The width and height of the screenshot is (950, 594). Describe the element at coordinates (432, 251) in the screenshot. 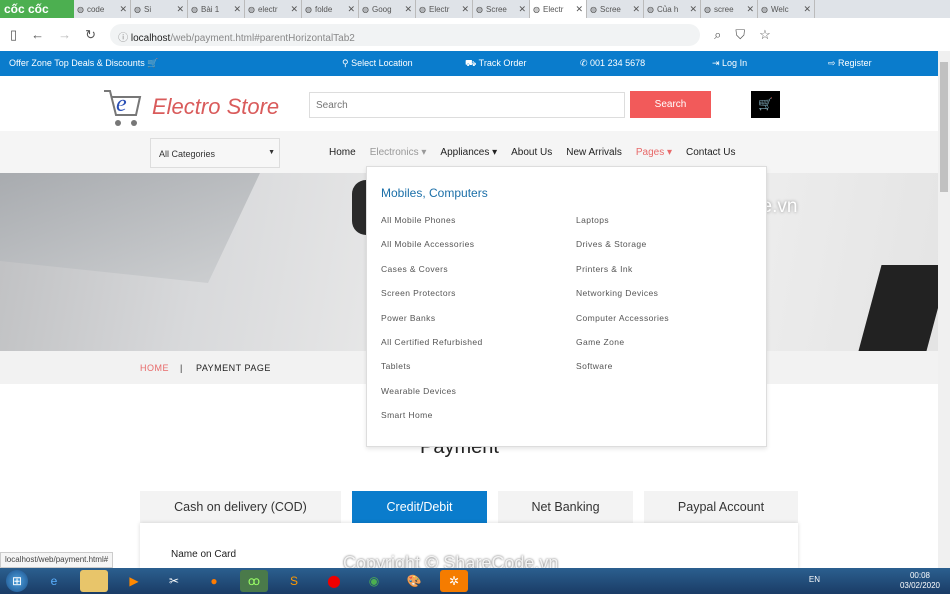

I see `dropdown-item: All Mobile Accessories` at that location.